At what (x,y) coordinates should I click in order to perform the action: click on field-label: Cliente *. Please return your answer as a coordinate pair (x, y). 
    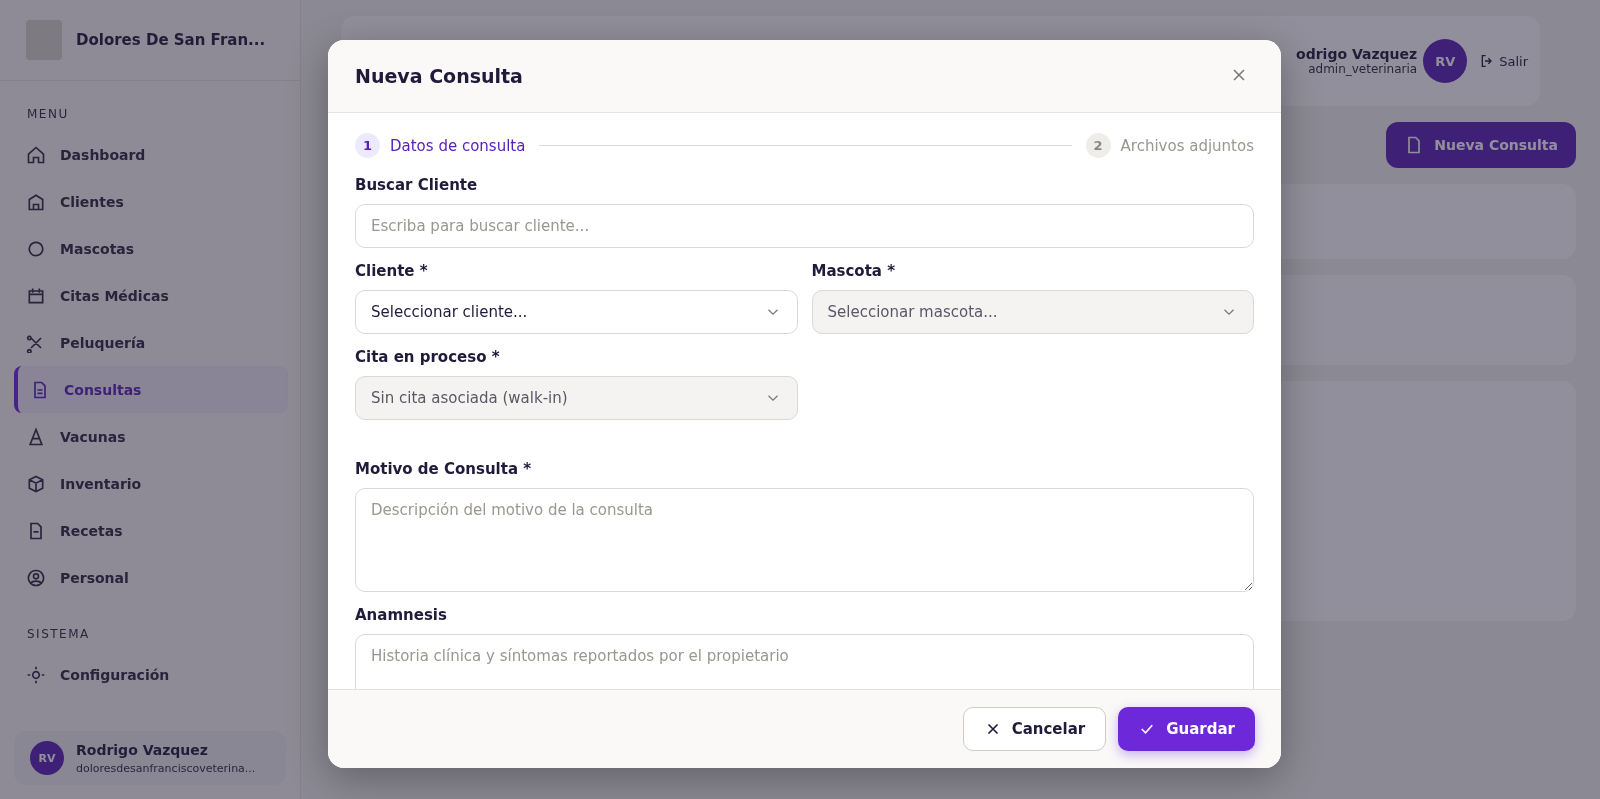
    Looking at the image, I should click on (392, 271).